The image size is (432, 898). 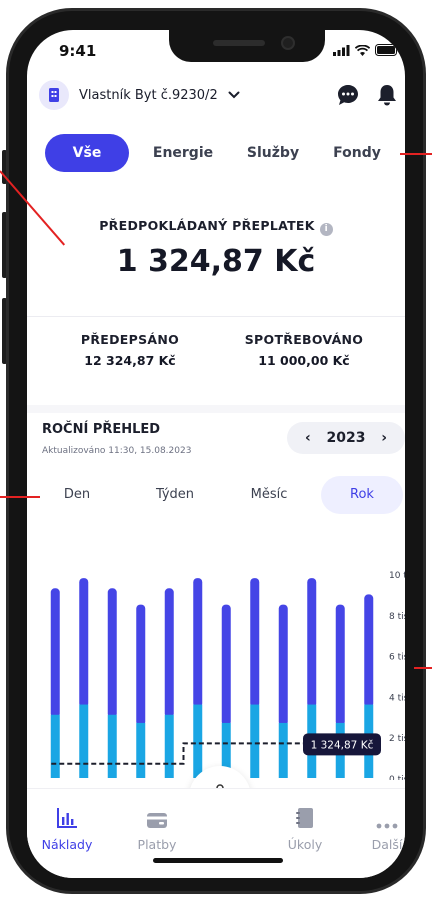 I want to click on tab-energie: Energie, so click(x=183, y=153).